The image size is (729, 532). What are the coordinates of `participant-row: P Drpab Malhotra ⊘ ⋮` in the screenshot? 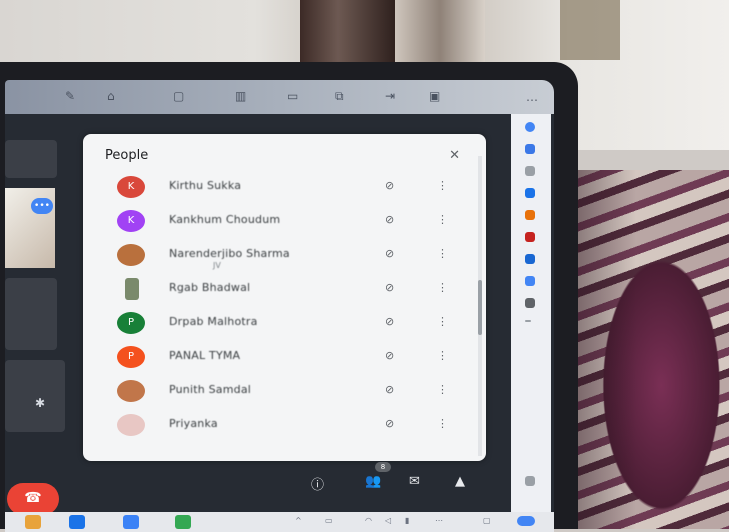 It's located at (282, 325).